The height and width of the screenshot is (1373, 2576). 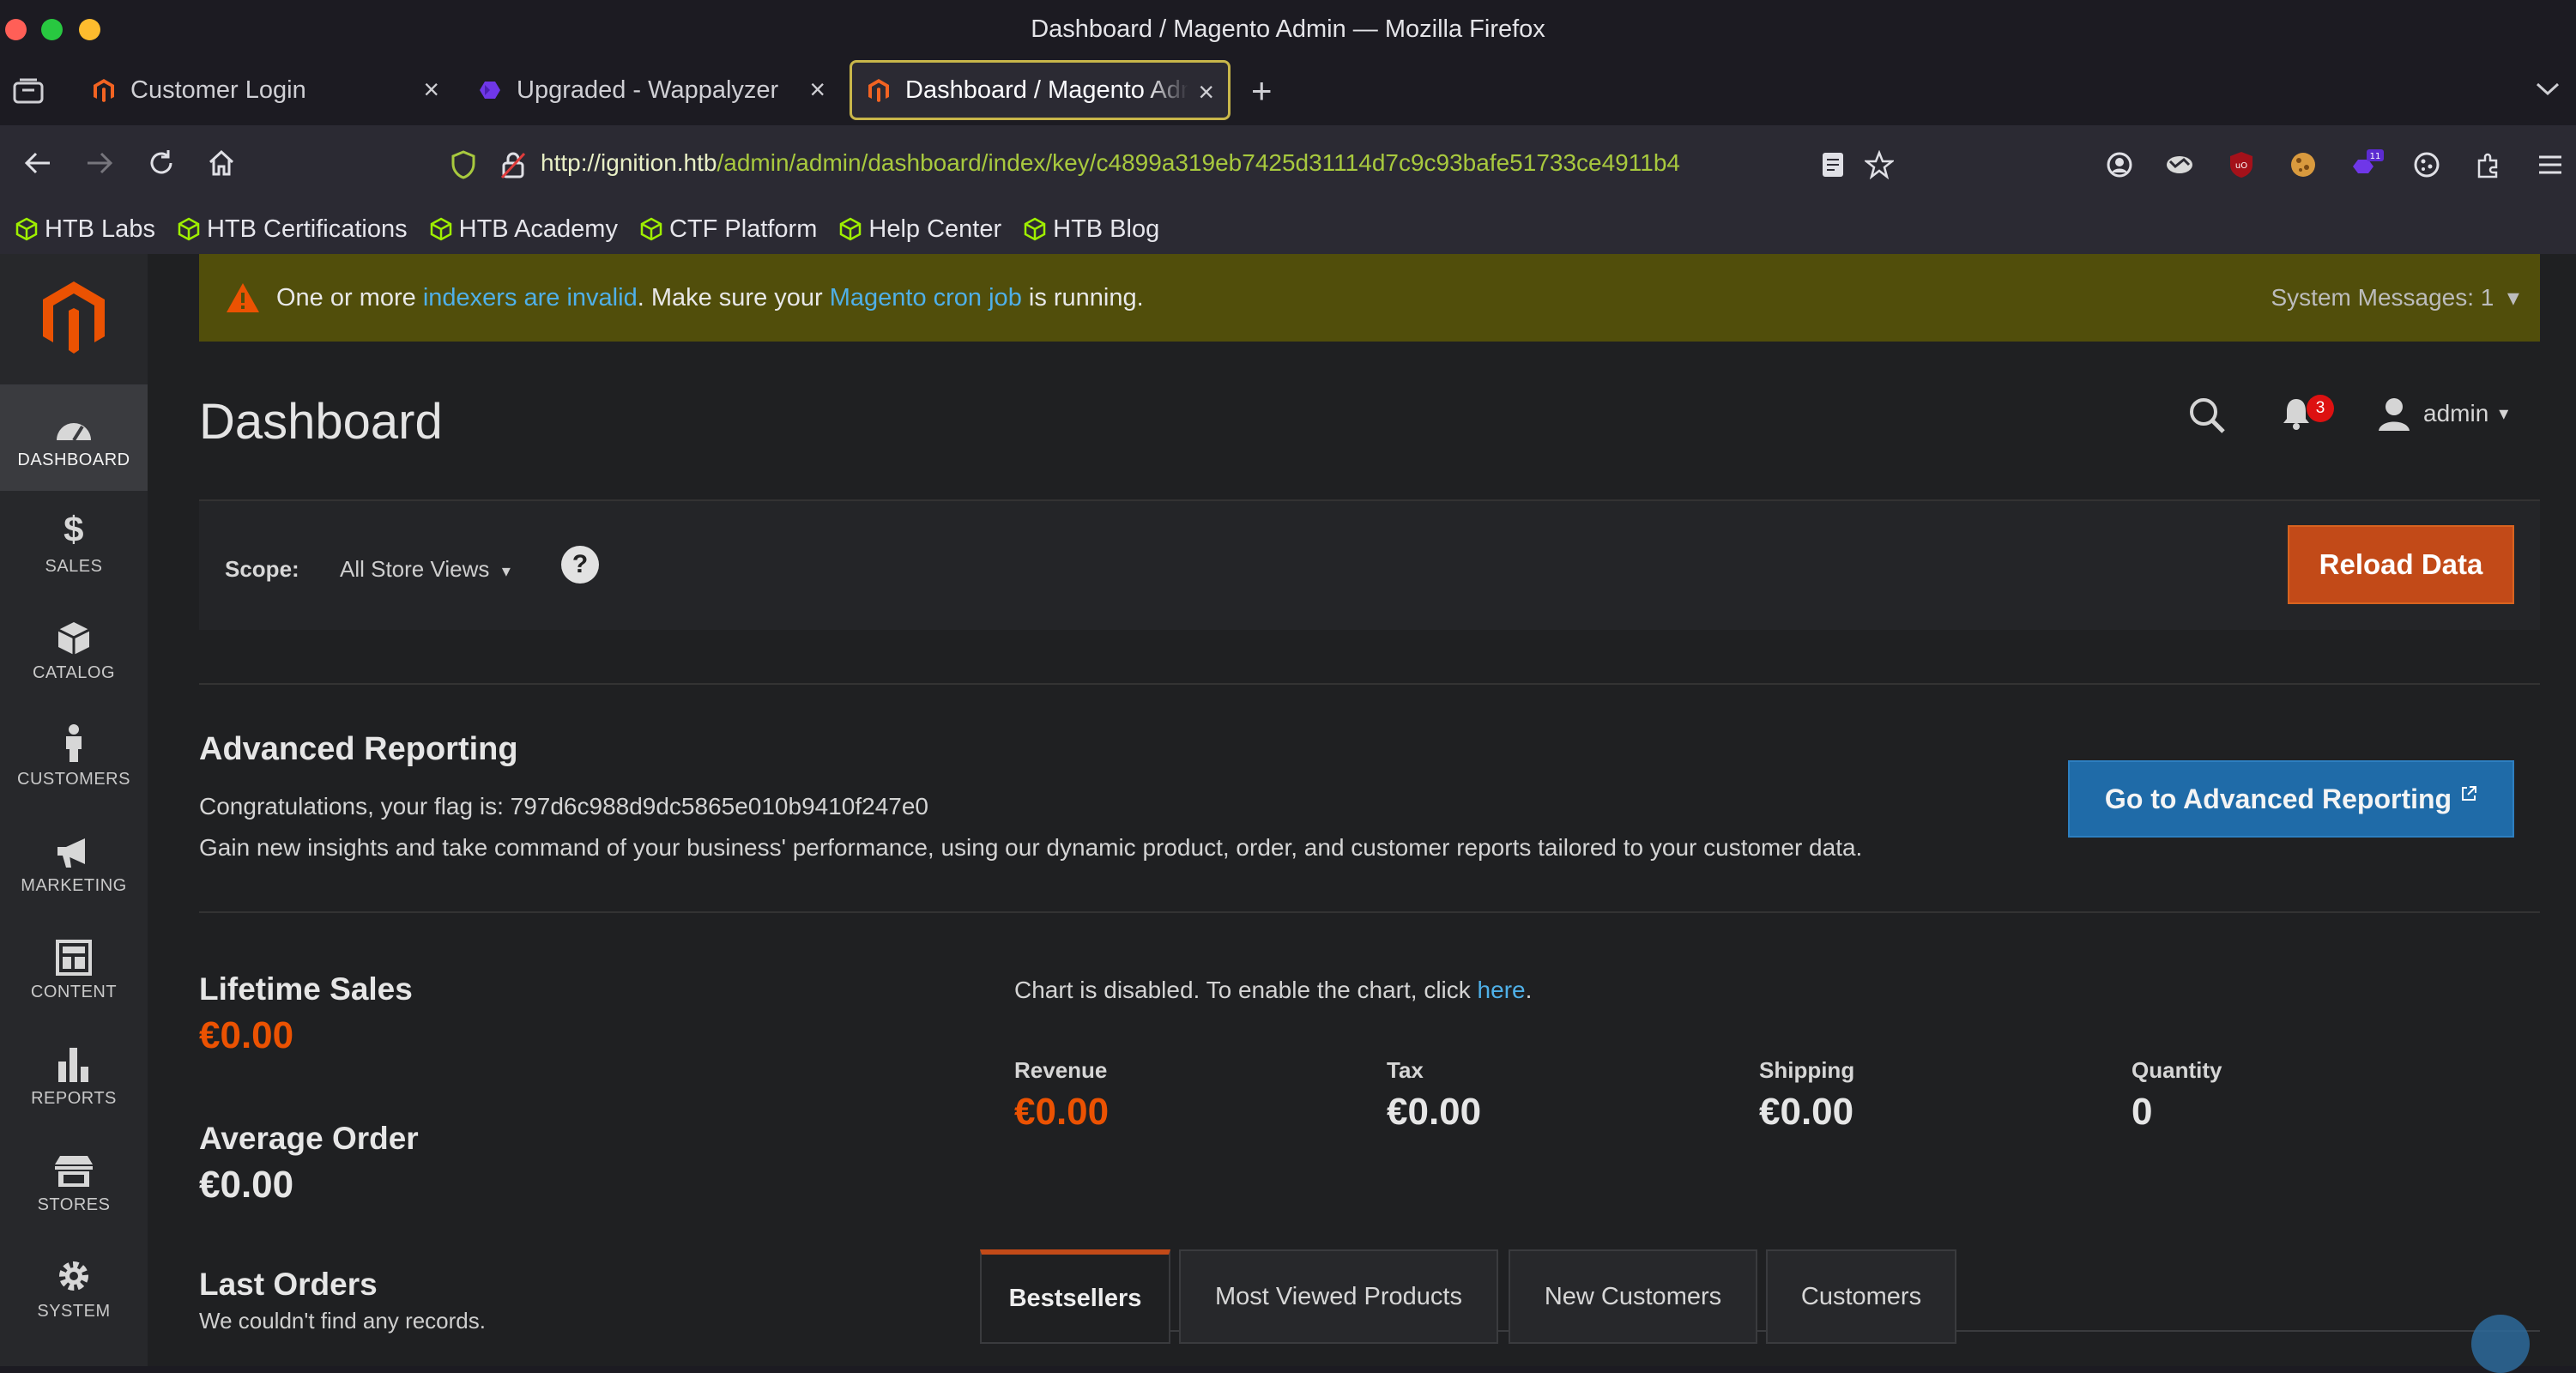 What do you see at coordinates (2320, 408) in the screenshot?
I see `notifications-count-badge: 3` at bounding box center [2320, 408].